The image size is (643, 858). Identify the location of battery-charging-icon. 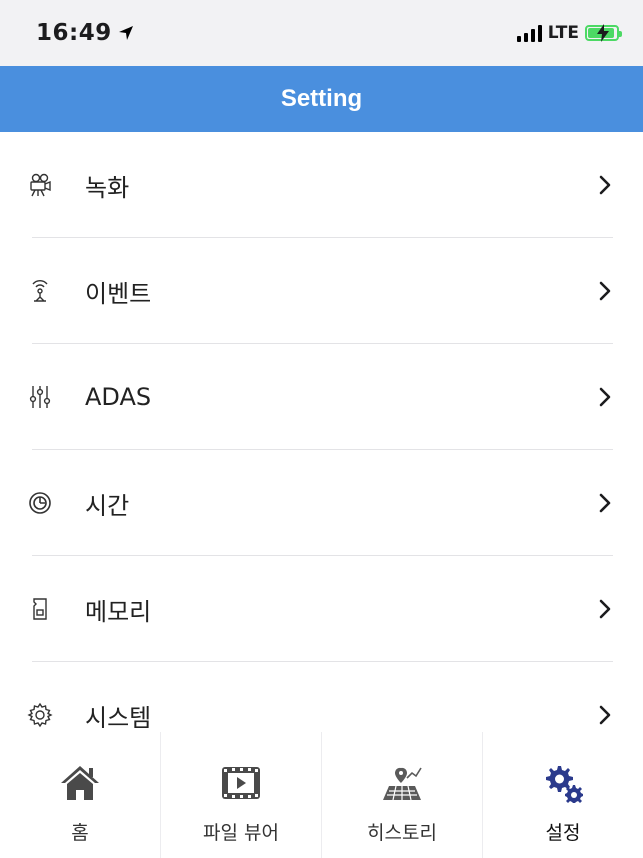
(603, 33).